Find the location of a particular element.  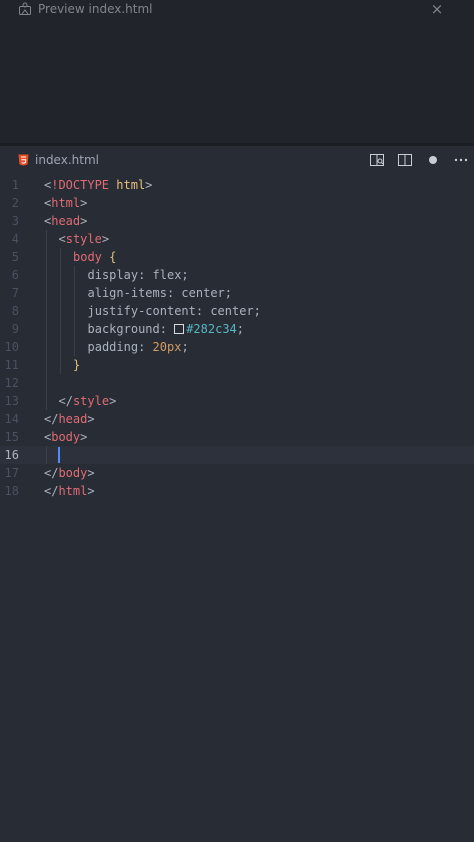

code-text: justify-content: center; is located at coordinates (174, 311).